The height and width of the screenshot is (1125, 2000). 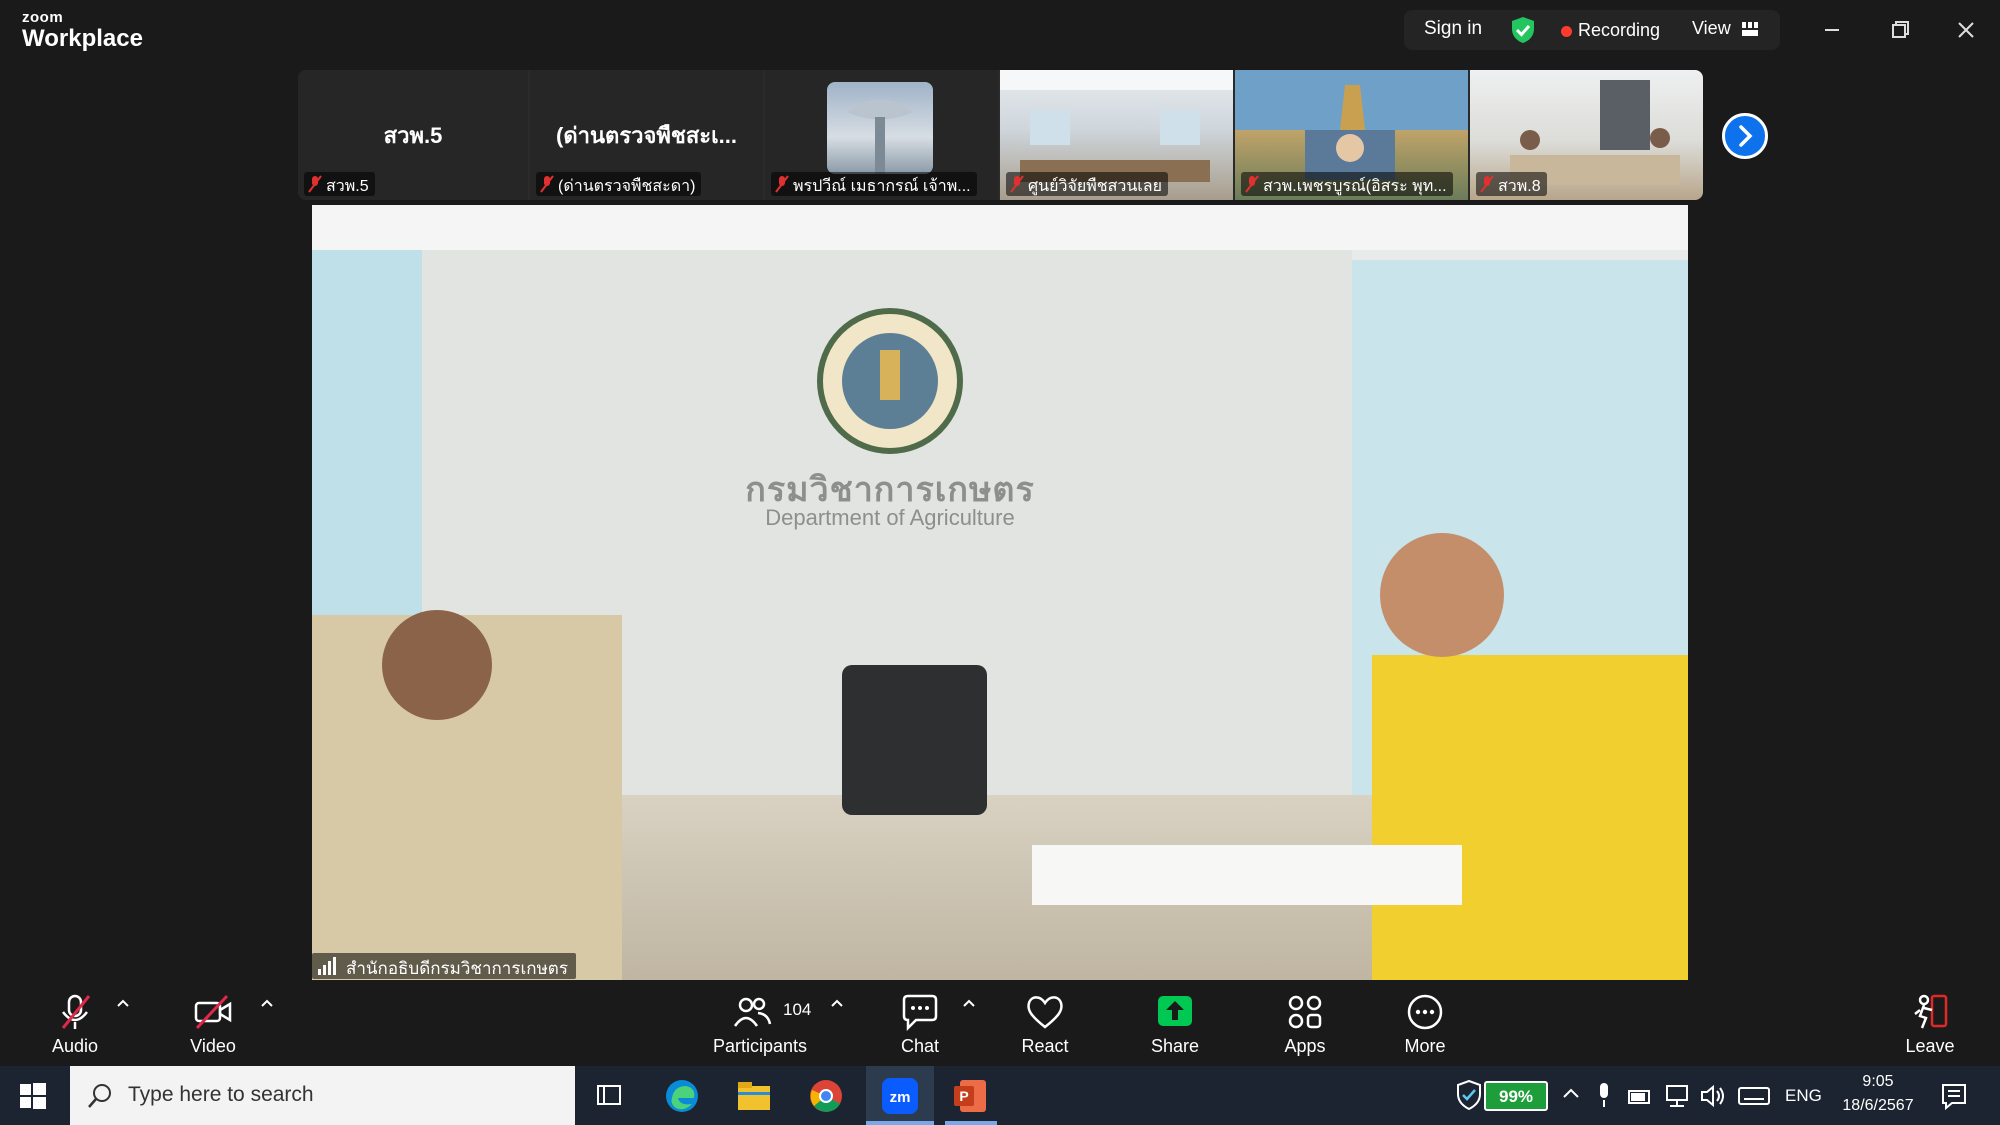 What do you see at coordinates (1425, 1046) in the screenshot?
I see `more-label: More` at bounding box center [1425, 1046].